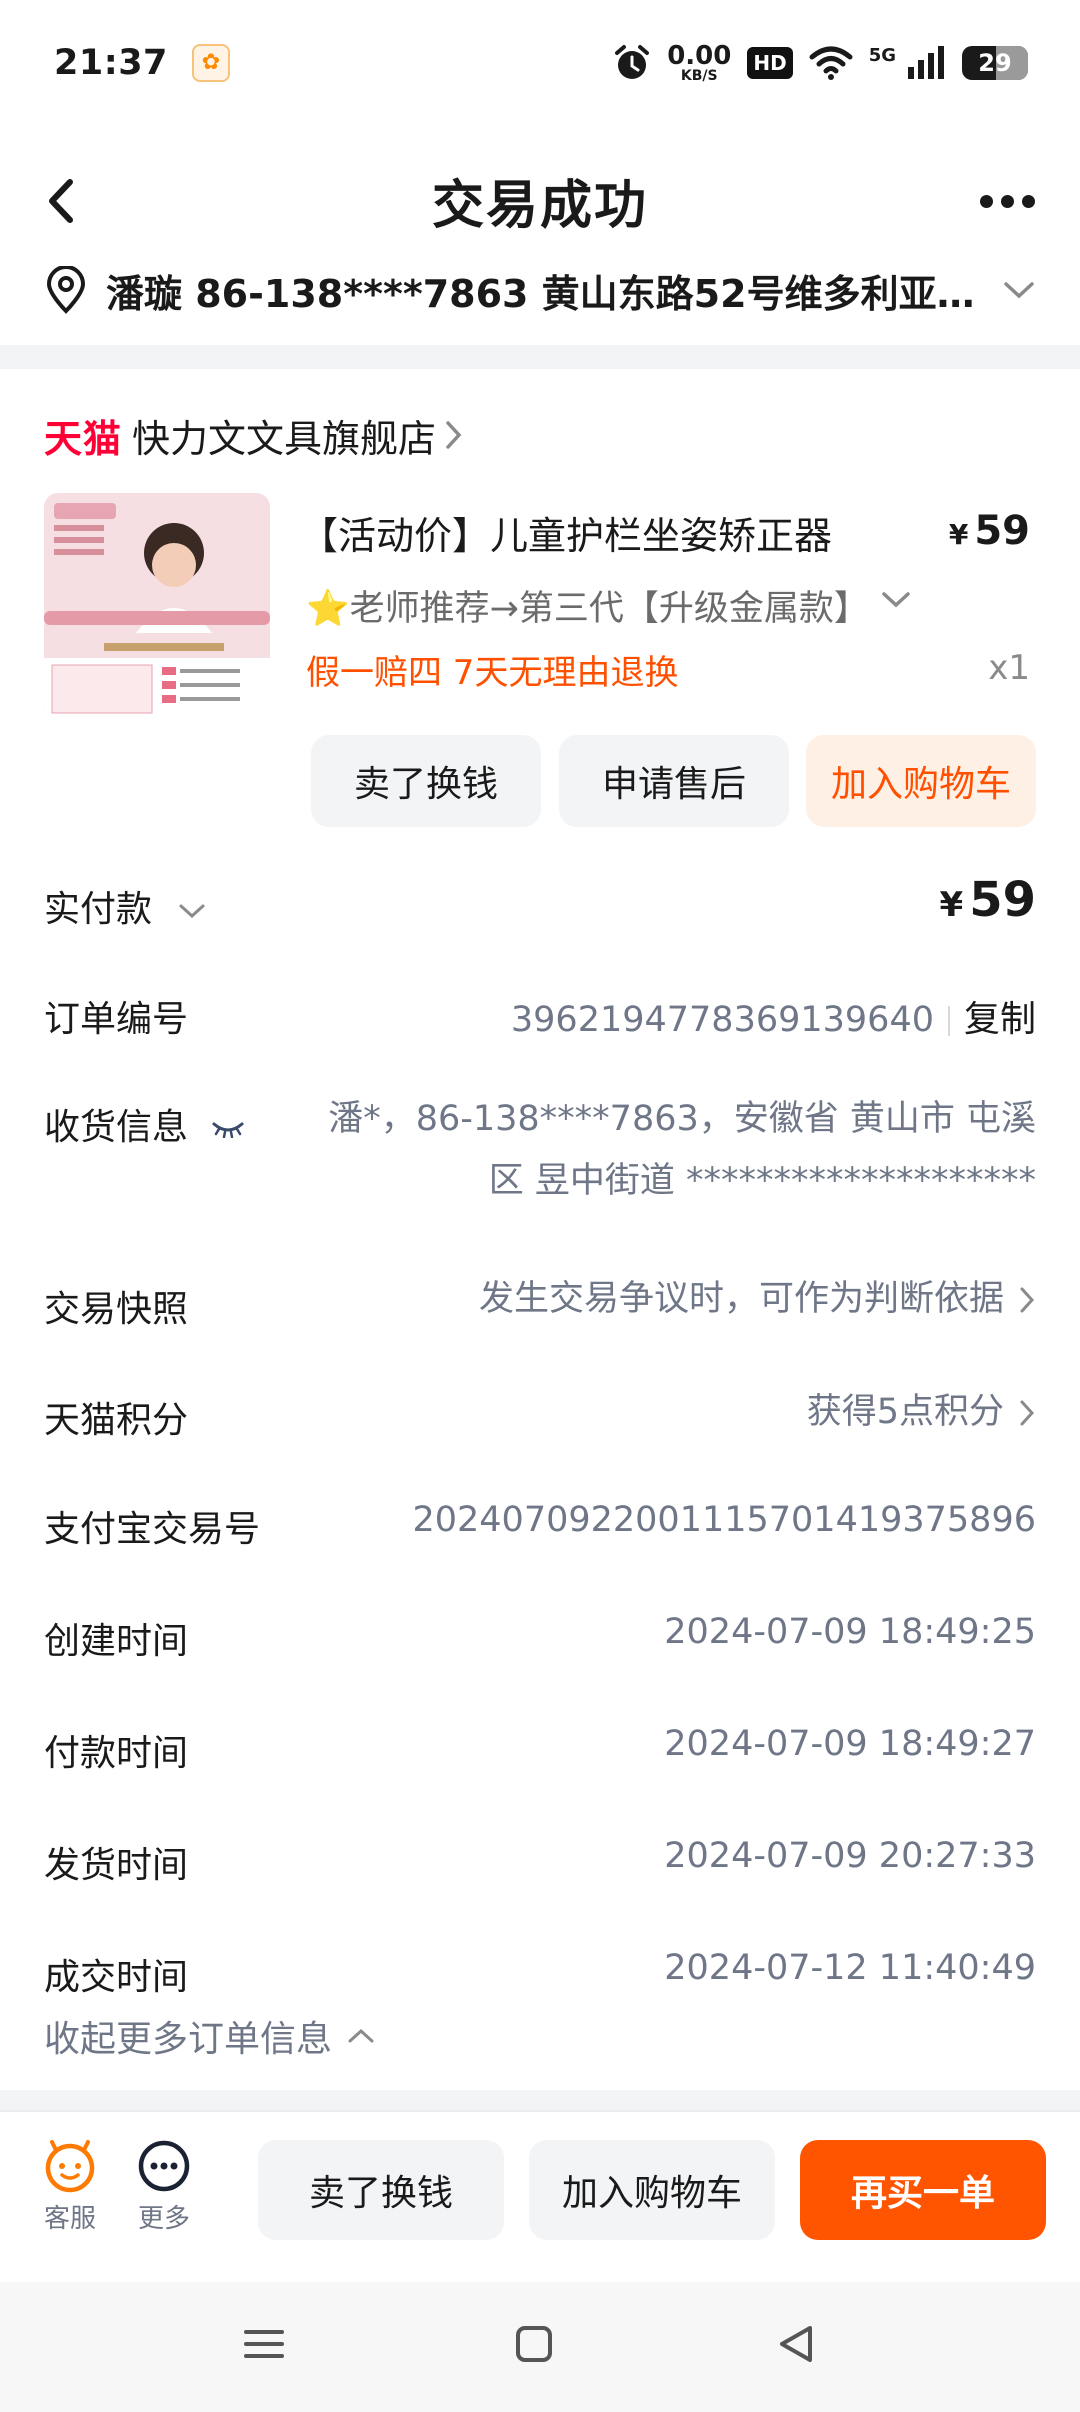 This screenshot has height=2412, width=1080. Describe the element at coordinates (492, 673) in the screenshot. I see `service-promise: 假一赔四 7天无理由退换` at that location.